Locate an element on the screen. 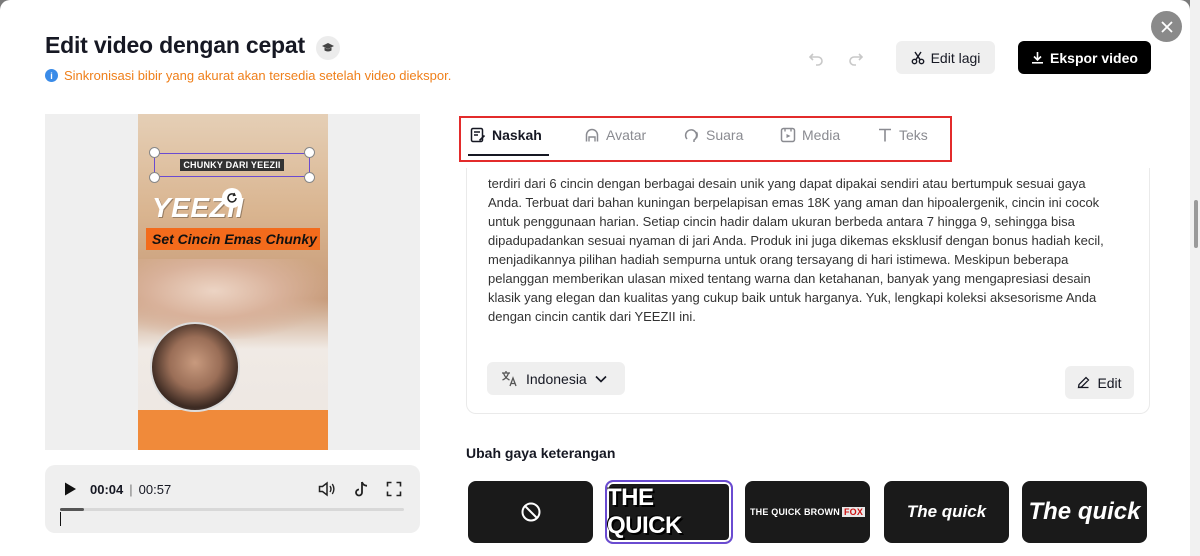 The width and height of the screenshot is (1200, 556). rotate-icon is located at coordinates (232, 198).